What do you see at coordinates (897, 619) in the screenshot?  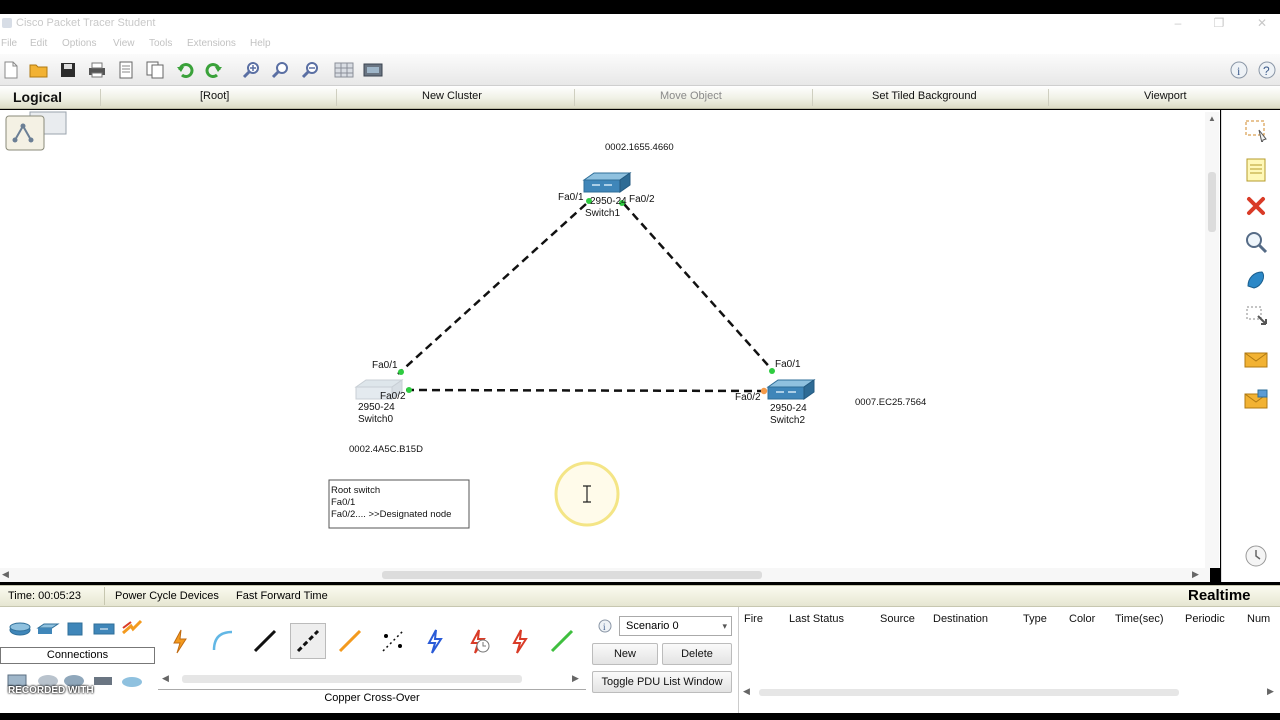 I see `pdu-col-source: Source` at bounding box center [897, 619].